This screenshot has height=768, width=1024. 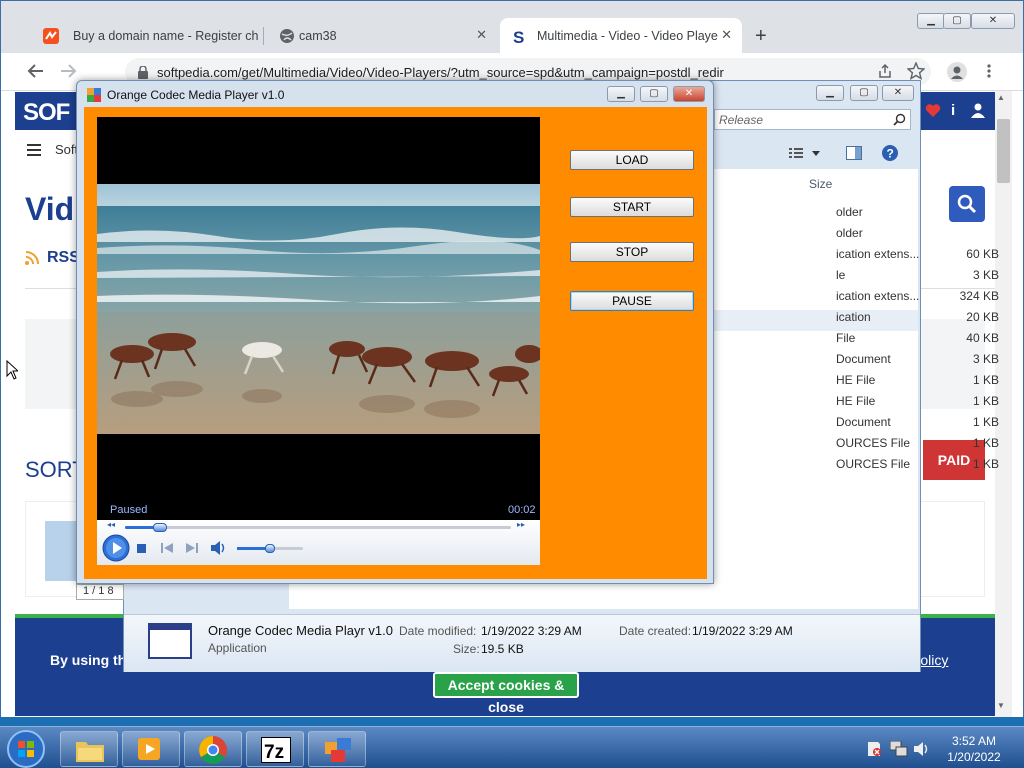 What do you see at coordinates (812, 119) in the screenshot?
I see `explorer-search-input: Release` at bounding box center [812, 119].